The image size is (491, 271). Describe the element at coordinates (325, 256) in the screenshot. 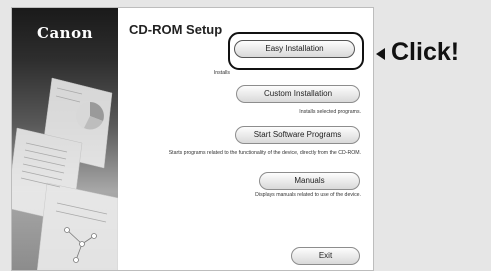

I see `exit-button: Exit` at that location.